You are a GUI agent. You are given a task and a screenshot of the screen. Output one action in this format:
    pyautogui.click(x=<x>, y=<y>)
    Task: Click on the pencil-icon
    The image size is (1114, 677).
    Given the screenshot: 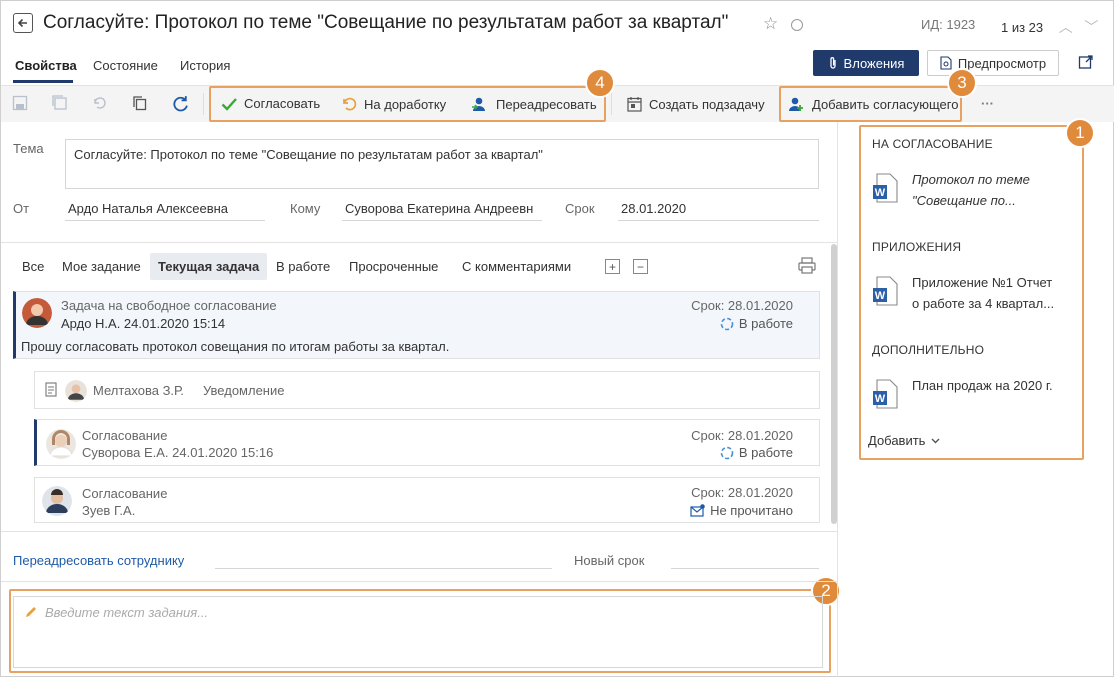 What is the action you would take?
    pyautogui.click(x=31, y=612)
    